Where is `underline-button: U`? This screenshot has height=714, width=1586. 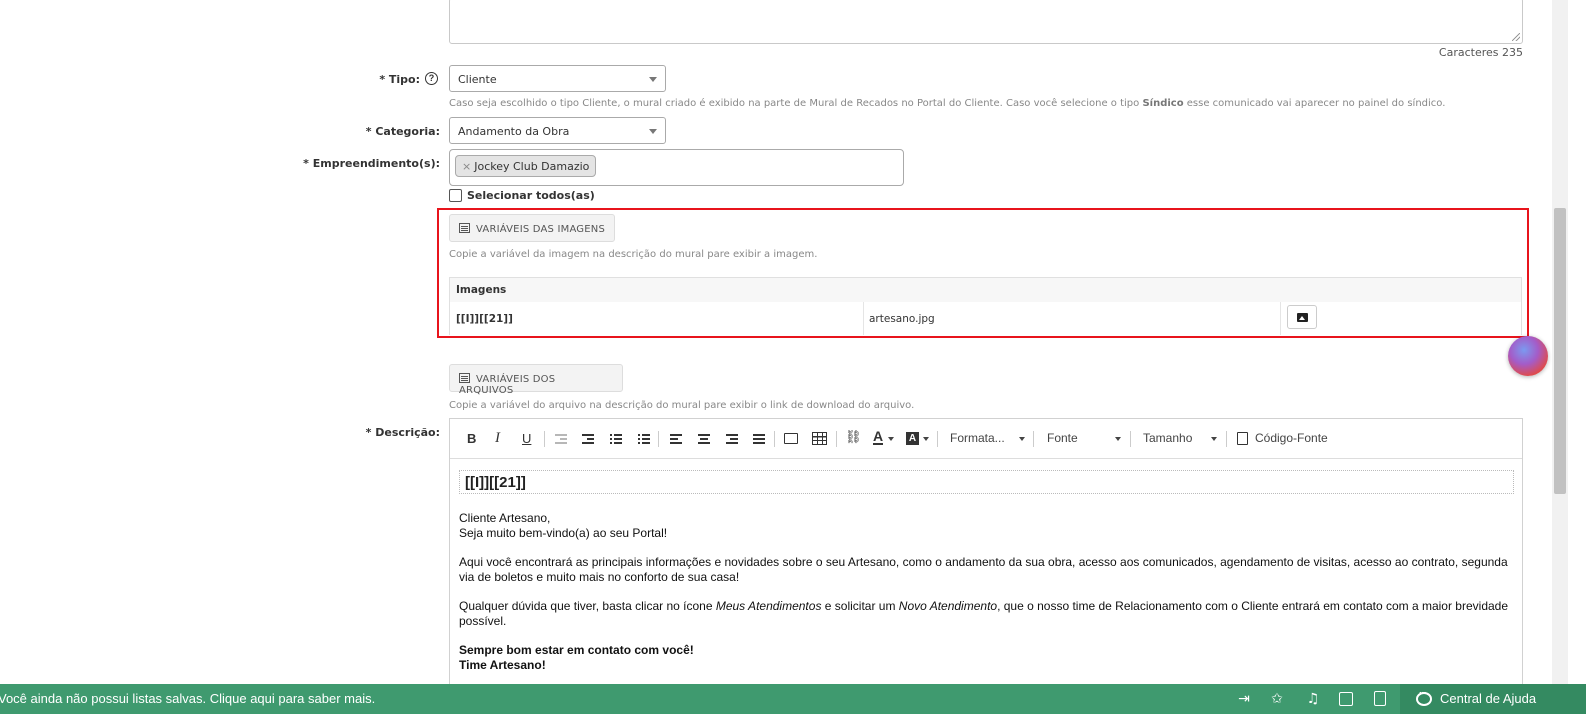 underline-button: U is located at coordinates (526, 438).